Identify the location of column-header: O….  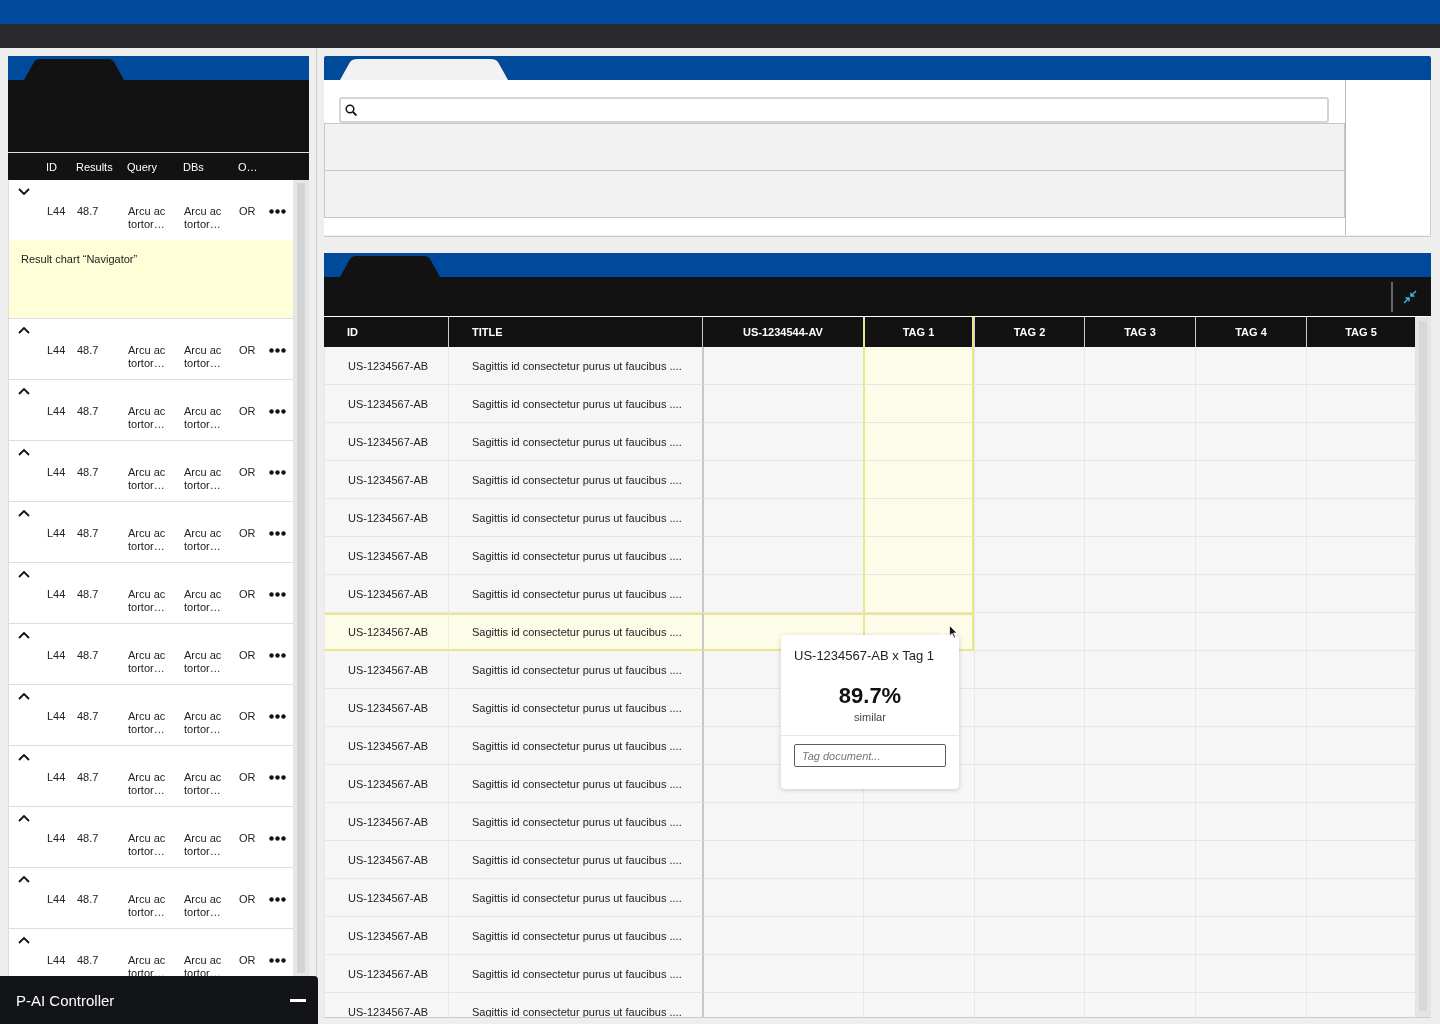
(248, 167).